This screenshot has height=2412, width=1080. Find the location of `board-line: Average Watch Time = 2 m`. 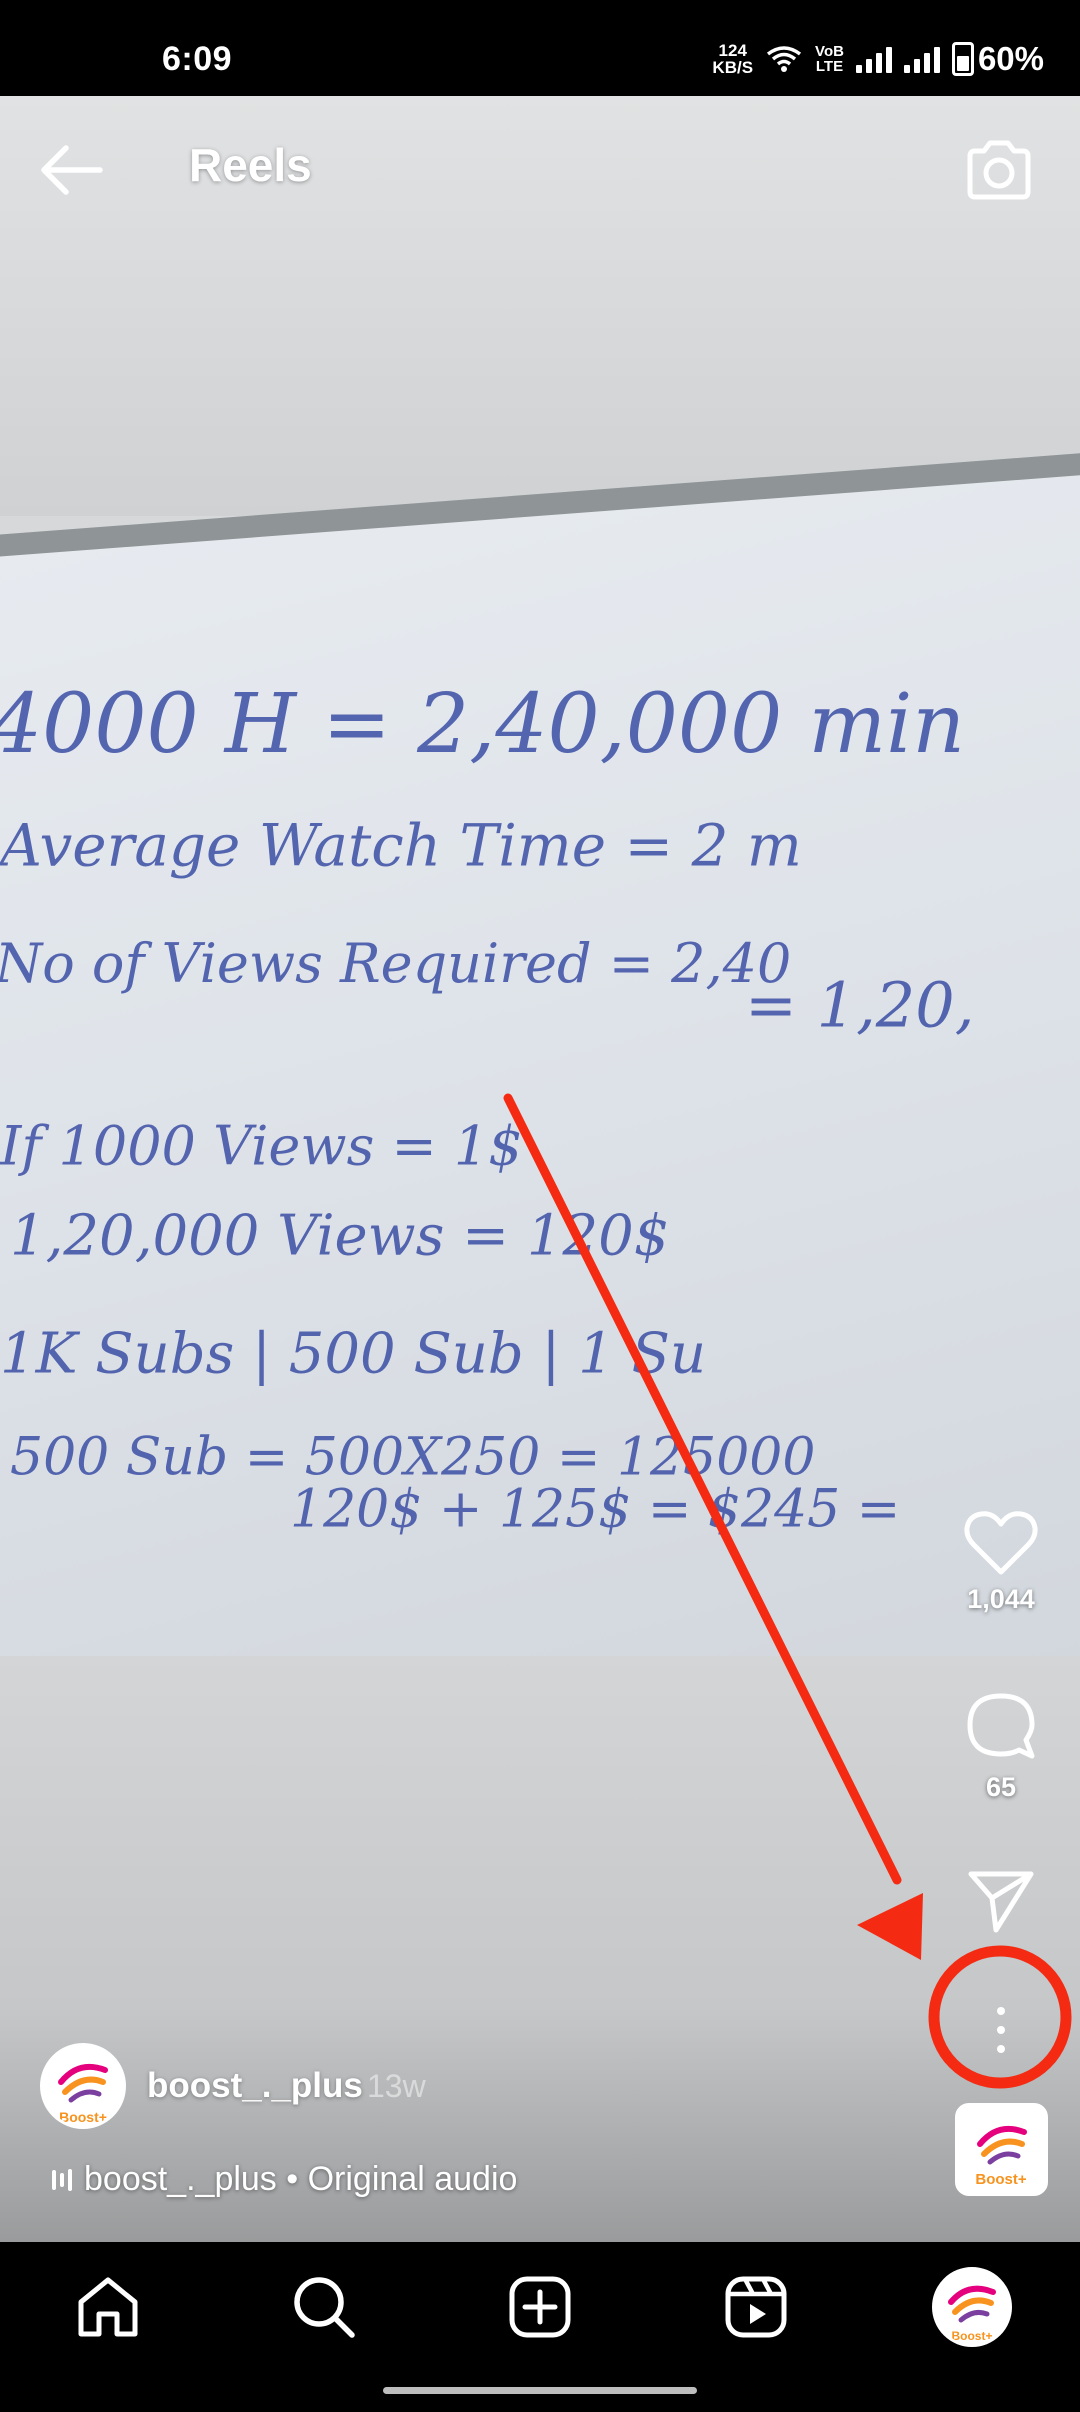

board-line: Average Watch Time = 2 m is located at coordinates (401, 845).